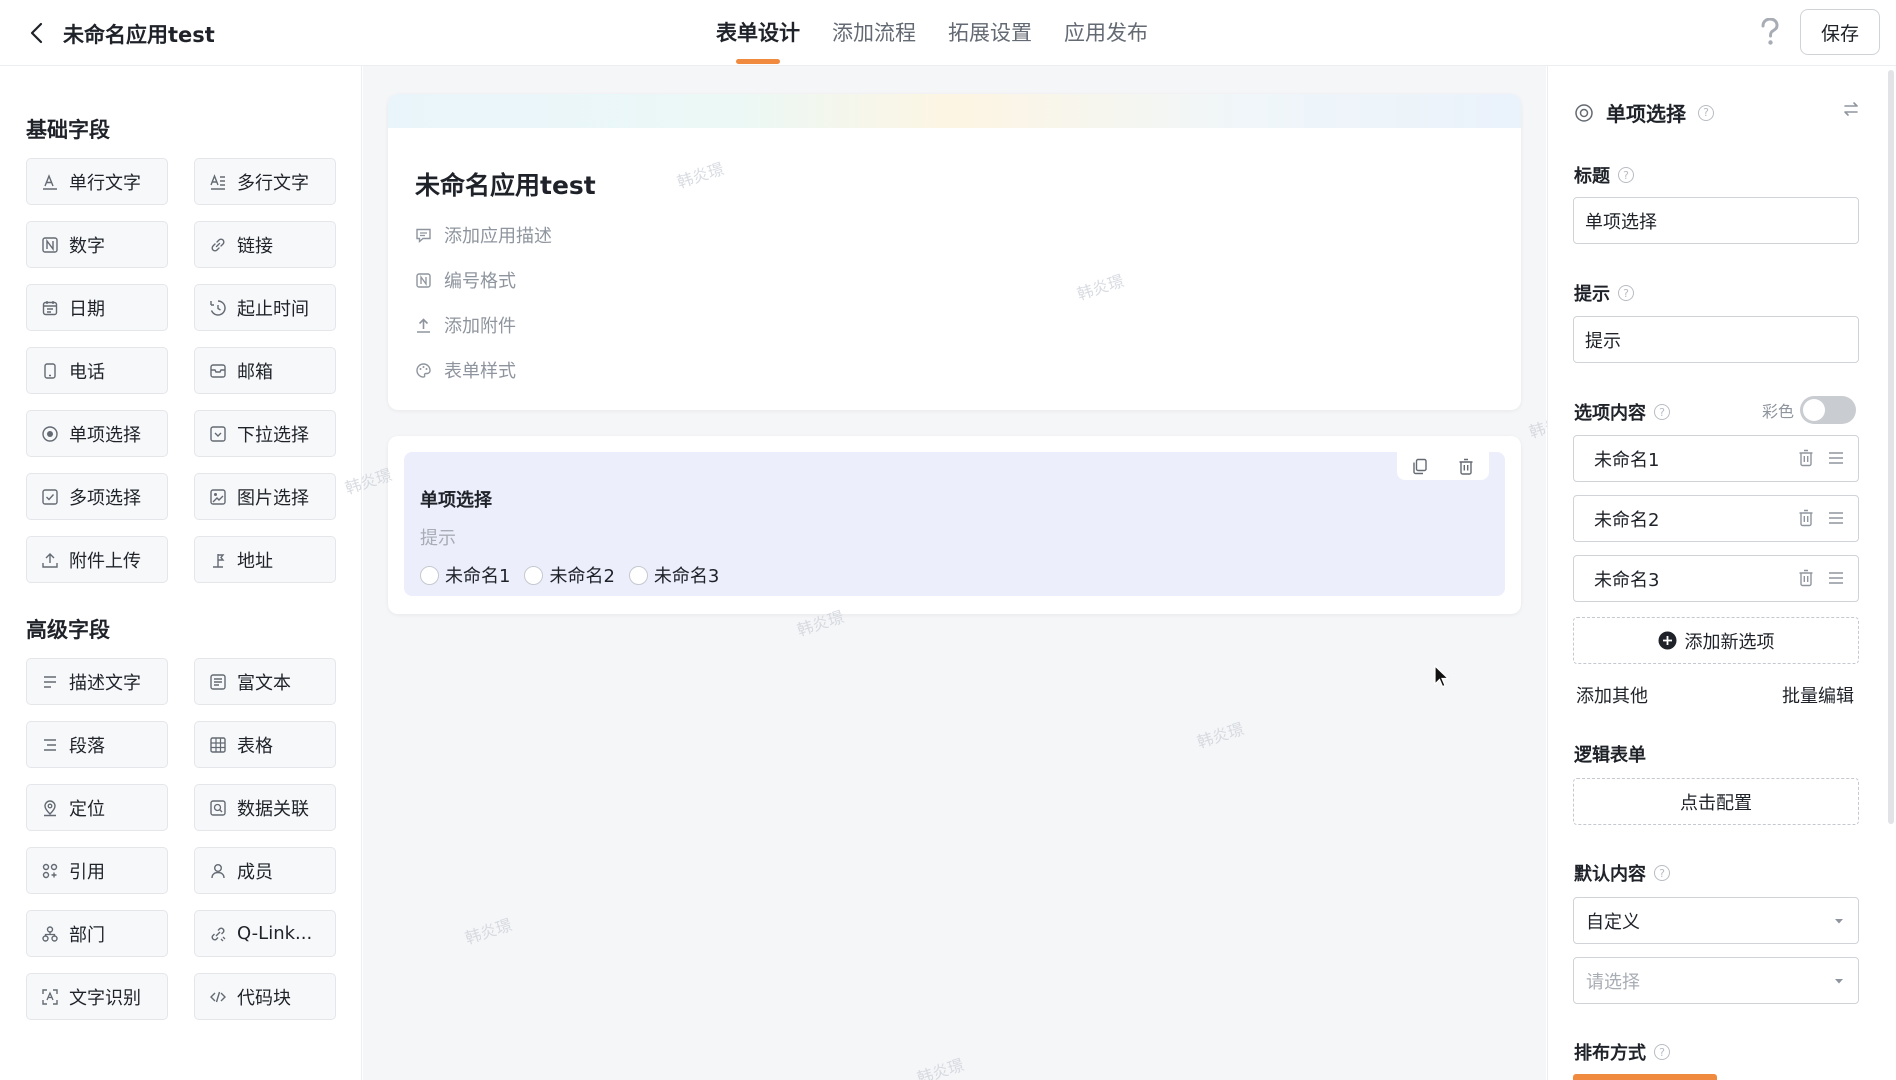  Describe the element at coordinates (1645, 1077) in the screenshot. I see `layout-option-active-indicator` at that location.